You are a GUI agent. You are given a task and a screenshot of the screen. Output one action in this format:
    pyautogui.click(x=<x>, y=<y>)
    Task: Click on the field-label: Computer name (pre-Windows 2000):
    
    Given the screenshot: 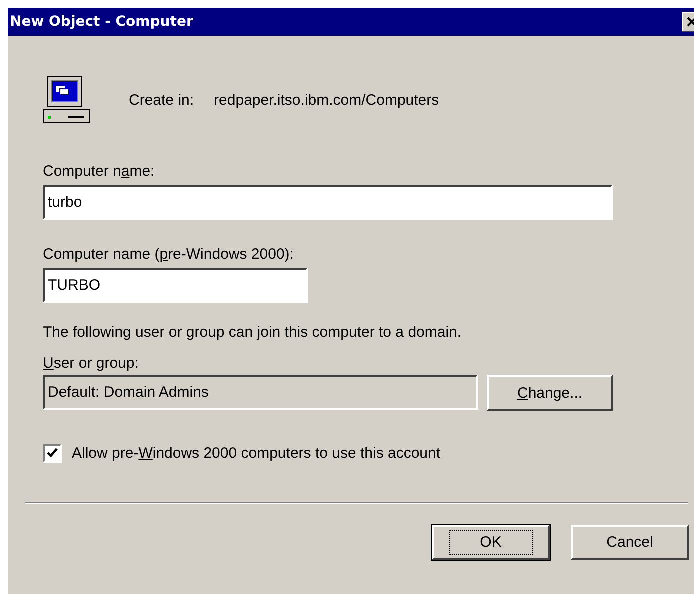 What is the action you would take?
    pyautogui.click(x=169, y=255)
    